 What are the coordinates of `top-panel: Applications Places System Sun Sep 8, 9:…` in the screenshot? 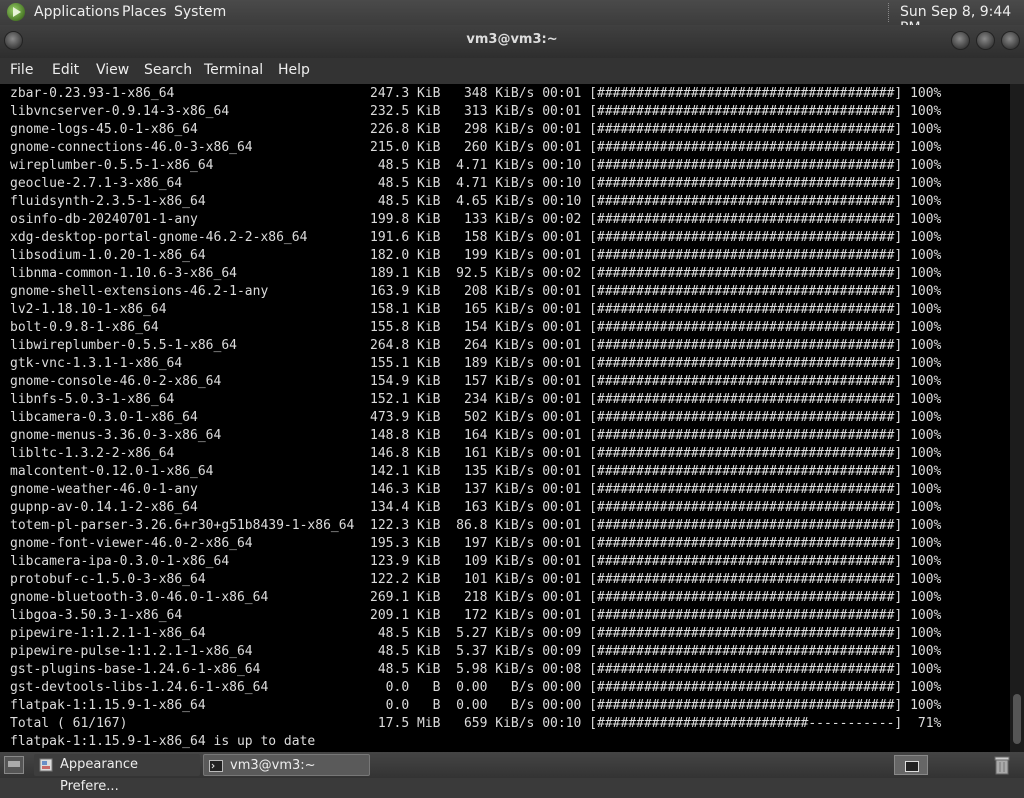 It's located at (512, 18).